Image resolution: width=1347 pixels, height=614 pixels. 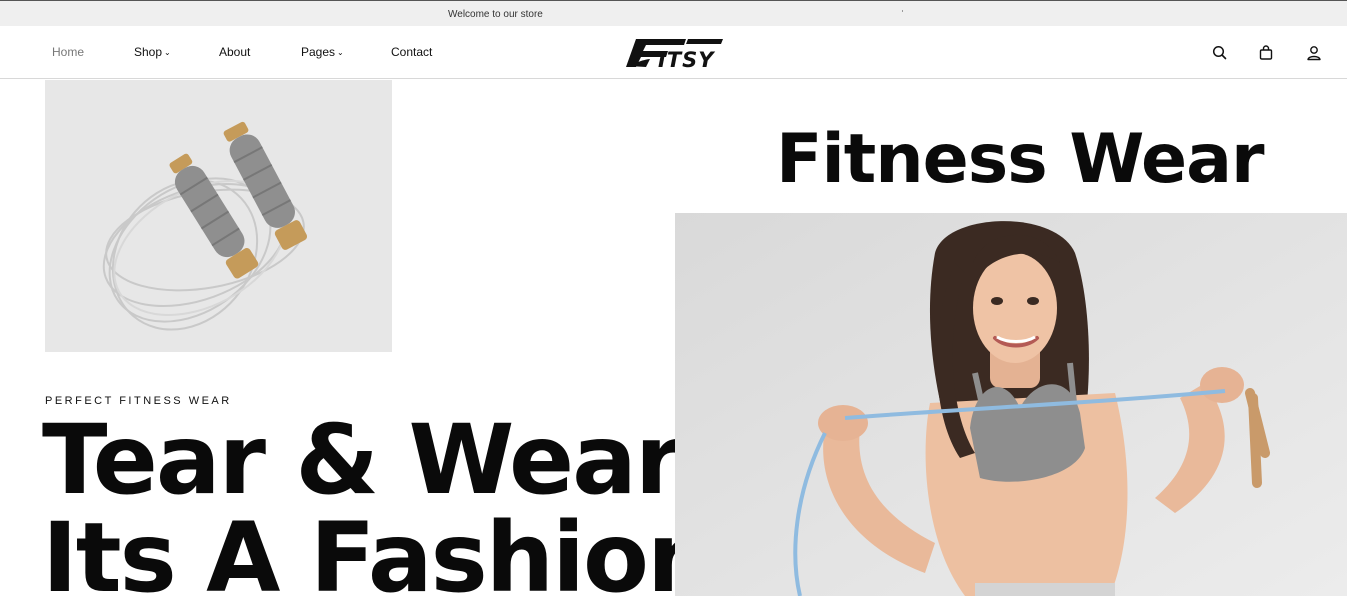 What do you see at coordinates (673, 13) in the screenshot?
I see `announcement-bar: Welcome to our store` at bounding box center [673, 13].